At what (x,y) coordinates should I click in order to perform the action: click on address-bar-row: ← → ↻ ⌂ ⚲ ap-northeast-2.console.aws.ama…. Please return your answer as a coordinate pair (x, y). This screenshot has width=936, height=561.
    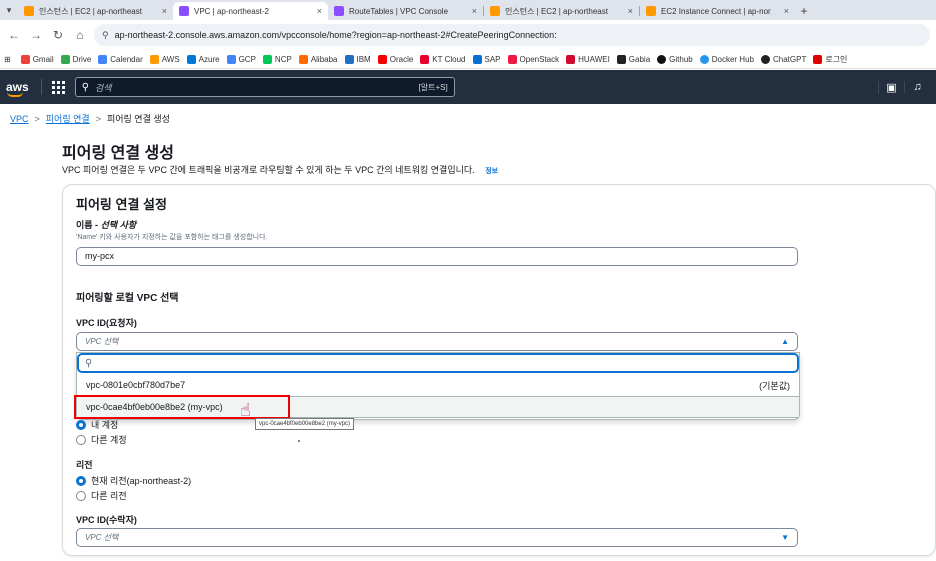
    Looking at the image, I should click on (468, 35).